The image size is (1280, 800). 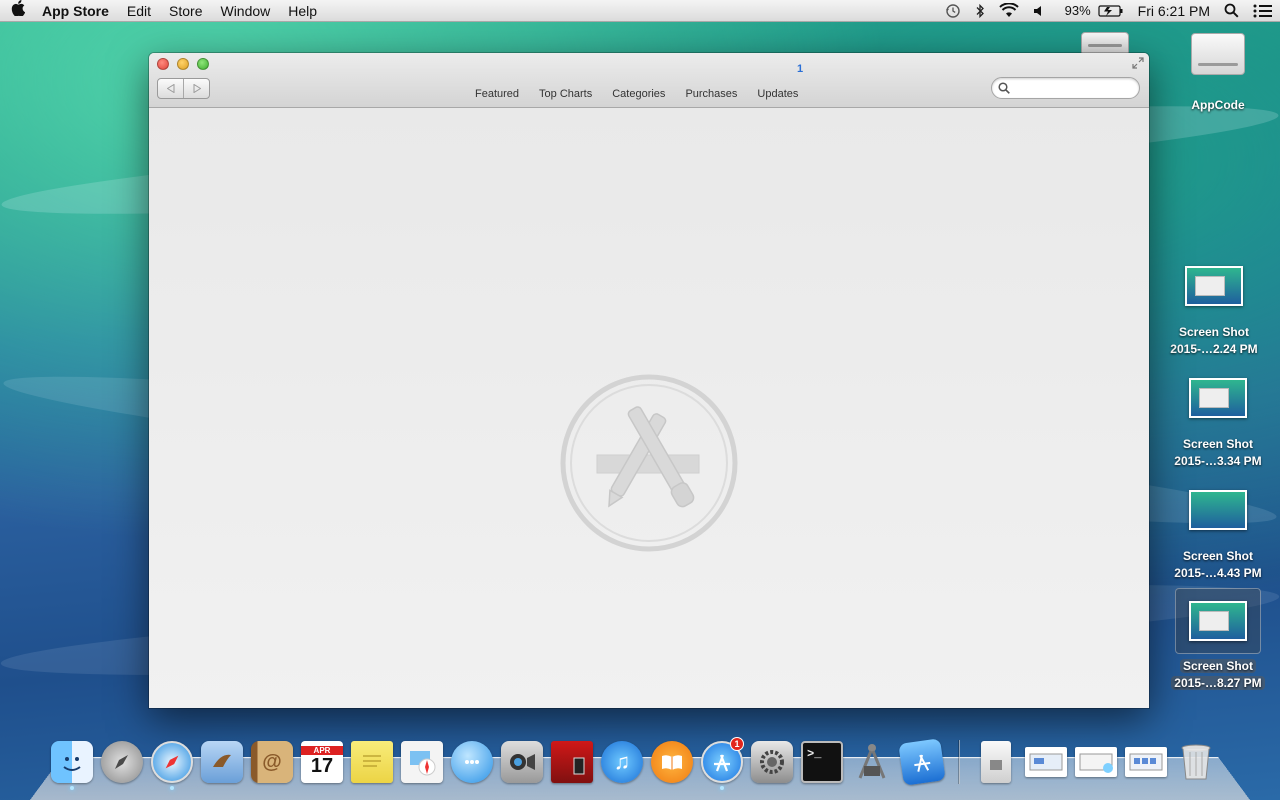 I want to click on dock-instruments, so click(x=872, y=762).